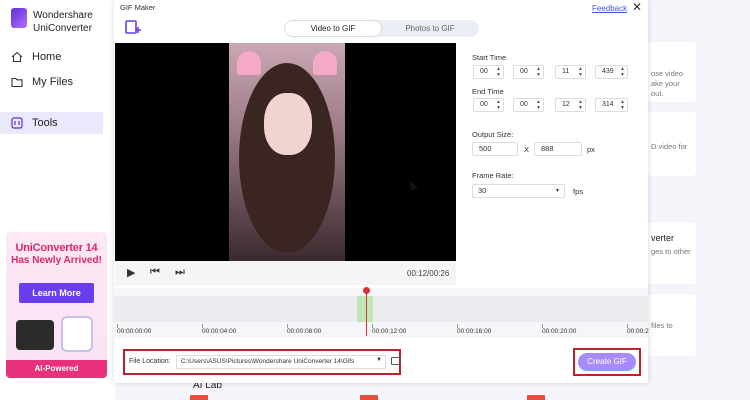 This screenshot has height=400, width=750. I want to click on tools-icon, so click(17, 123).